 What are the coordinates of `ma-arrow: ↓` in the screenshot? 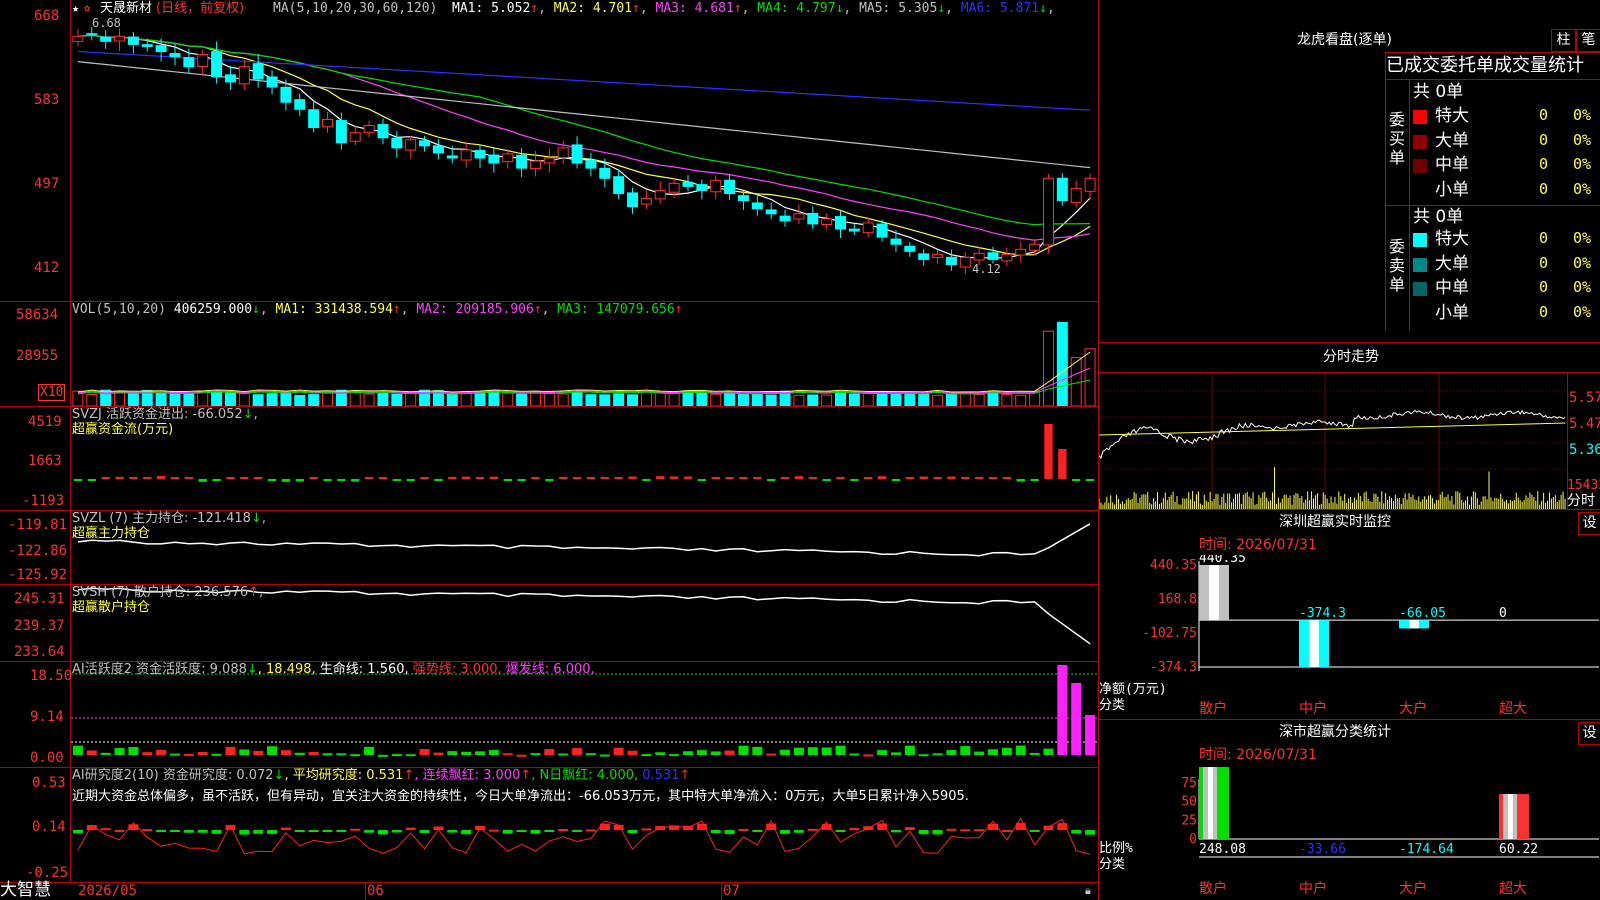 It's located at (1043, 8).